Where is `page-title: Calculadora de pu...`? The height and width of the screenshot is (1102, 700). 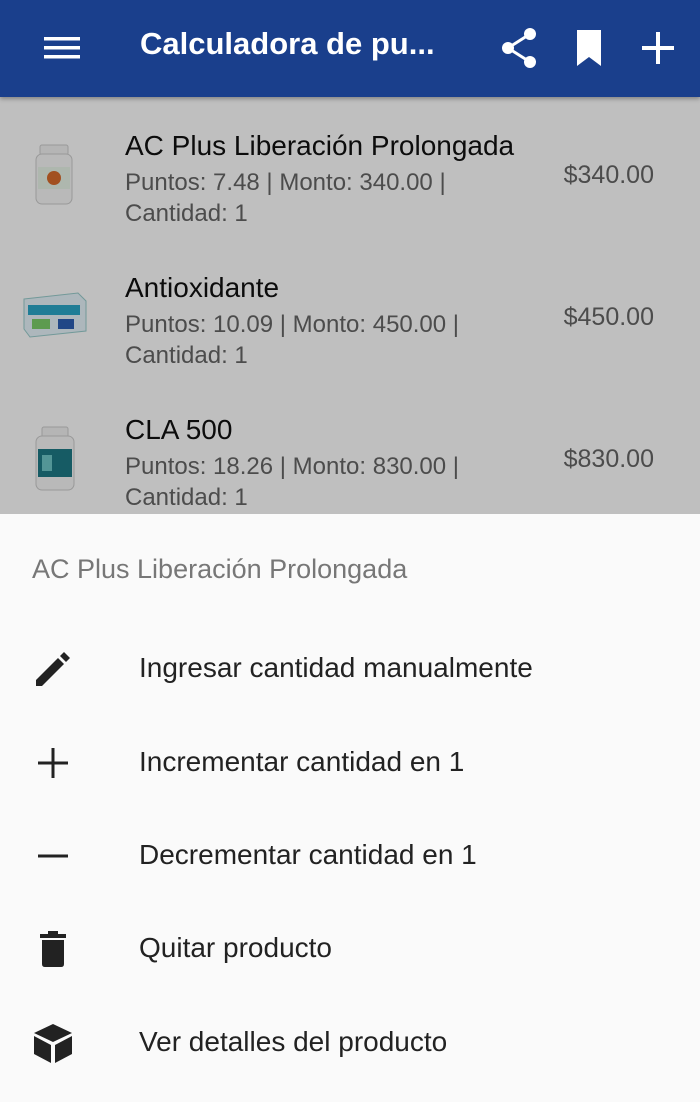
page-title: Calculadora de pu... is located at coordinates (287, 43).